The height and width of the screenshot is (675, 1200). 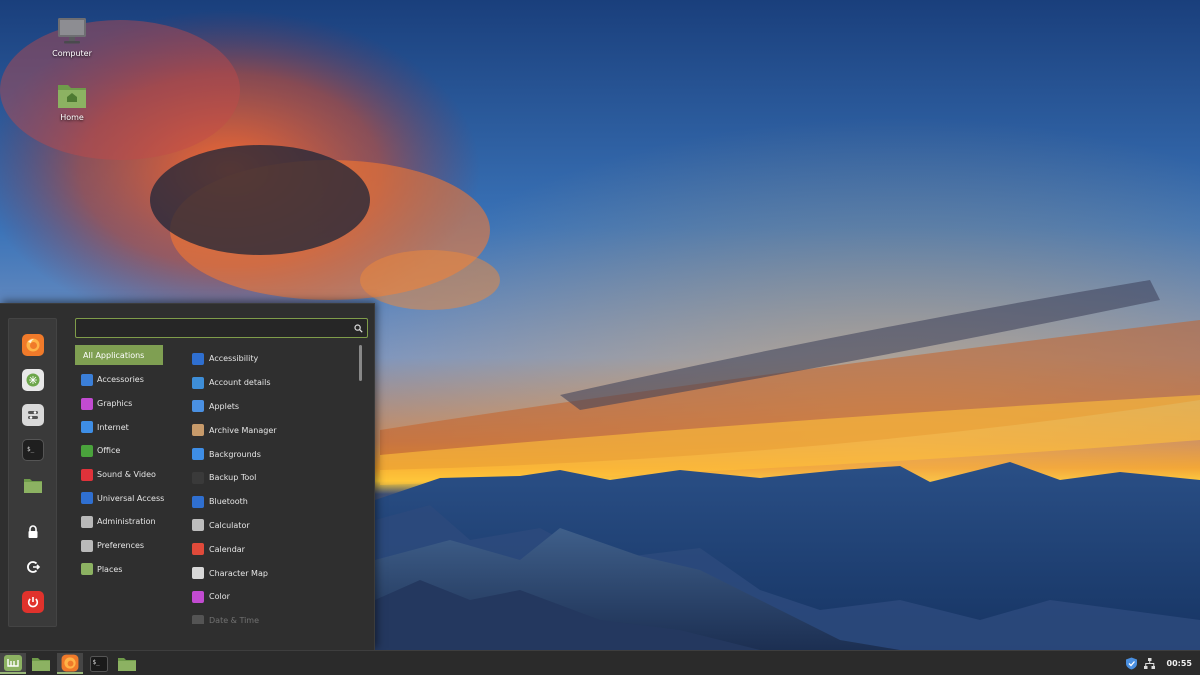 I want to click on category-universal-access: Universal Access, so click(x=120, y=498).